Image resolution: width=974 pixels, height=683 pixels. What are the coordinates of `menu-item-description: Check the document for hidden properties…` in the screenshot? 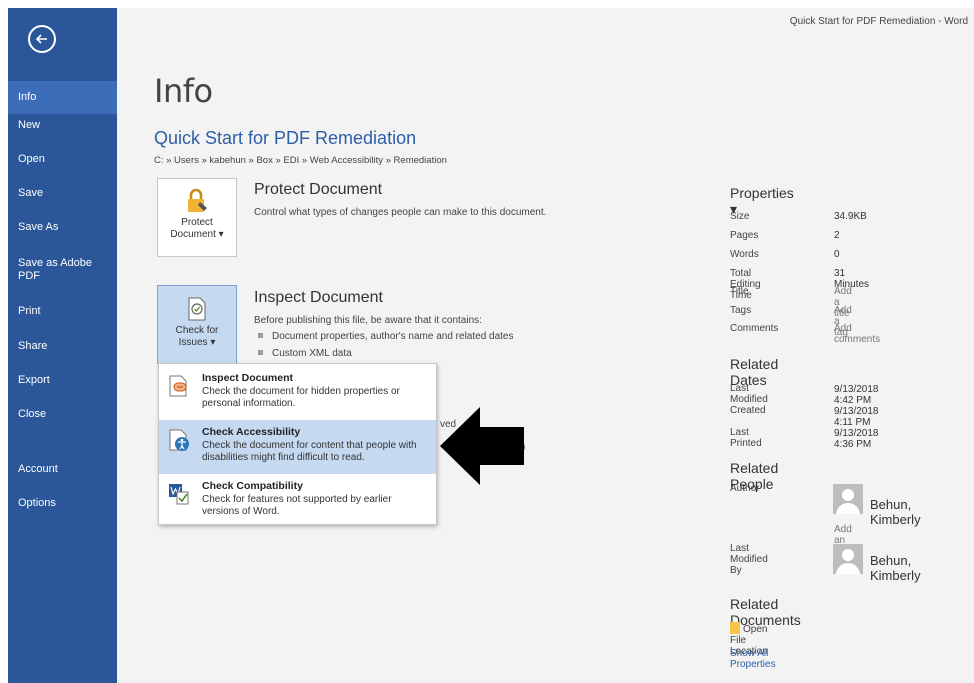 It's located at (301, 397).